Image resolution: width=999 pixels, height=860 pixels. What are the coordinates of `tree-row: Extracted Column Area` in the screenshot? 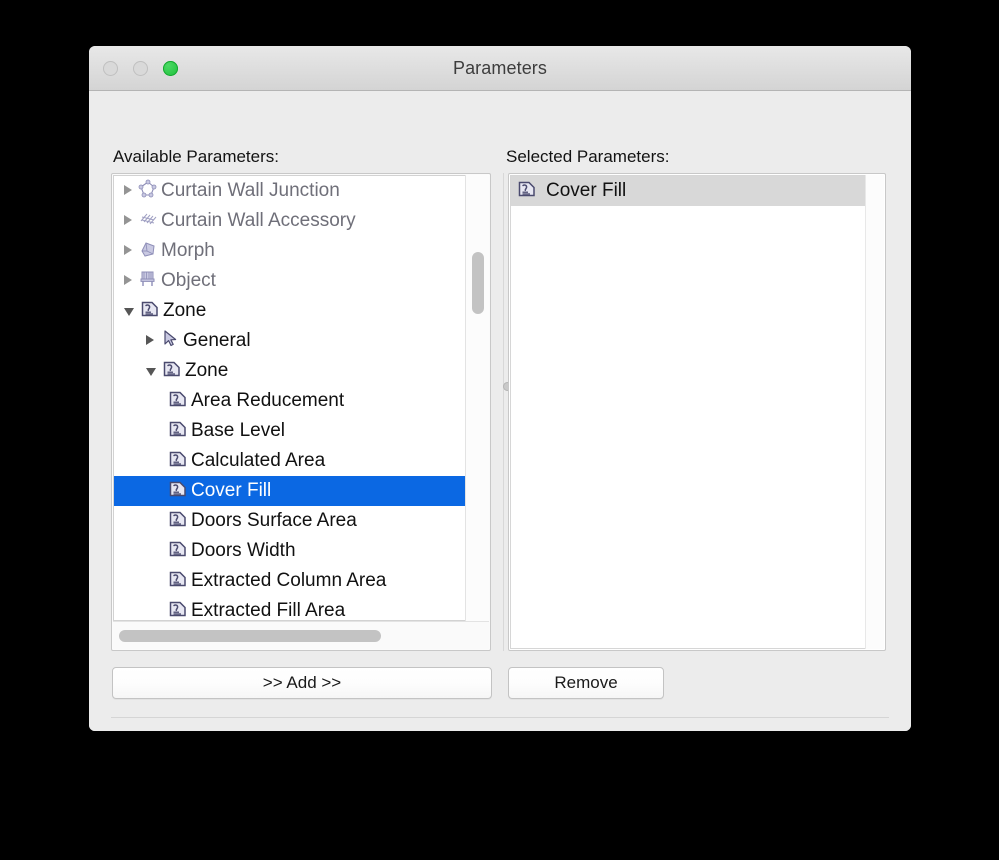 It's located at (290, 581).